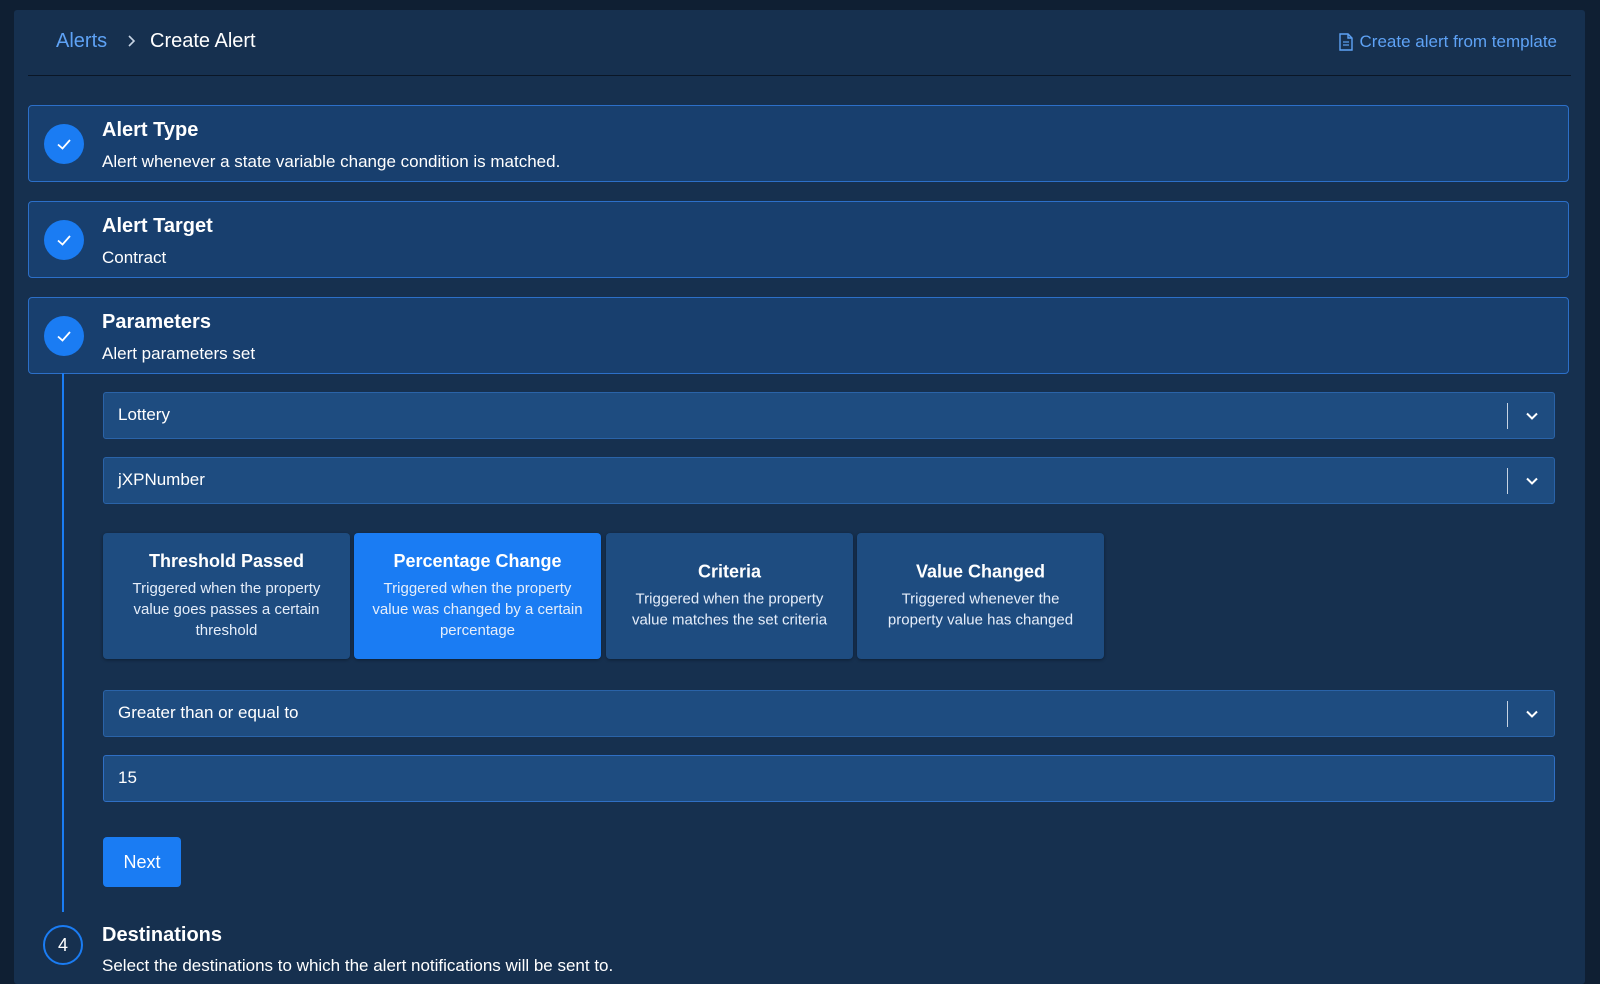  Describe the element at coordinates (829, 713) in the screenshot. I see `operator-select: Greater than or equal to` at that location.